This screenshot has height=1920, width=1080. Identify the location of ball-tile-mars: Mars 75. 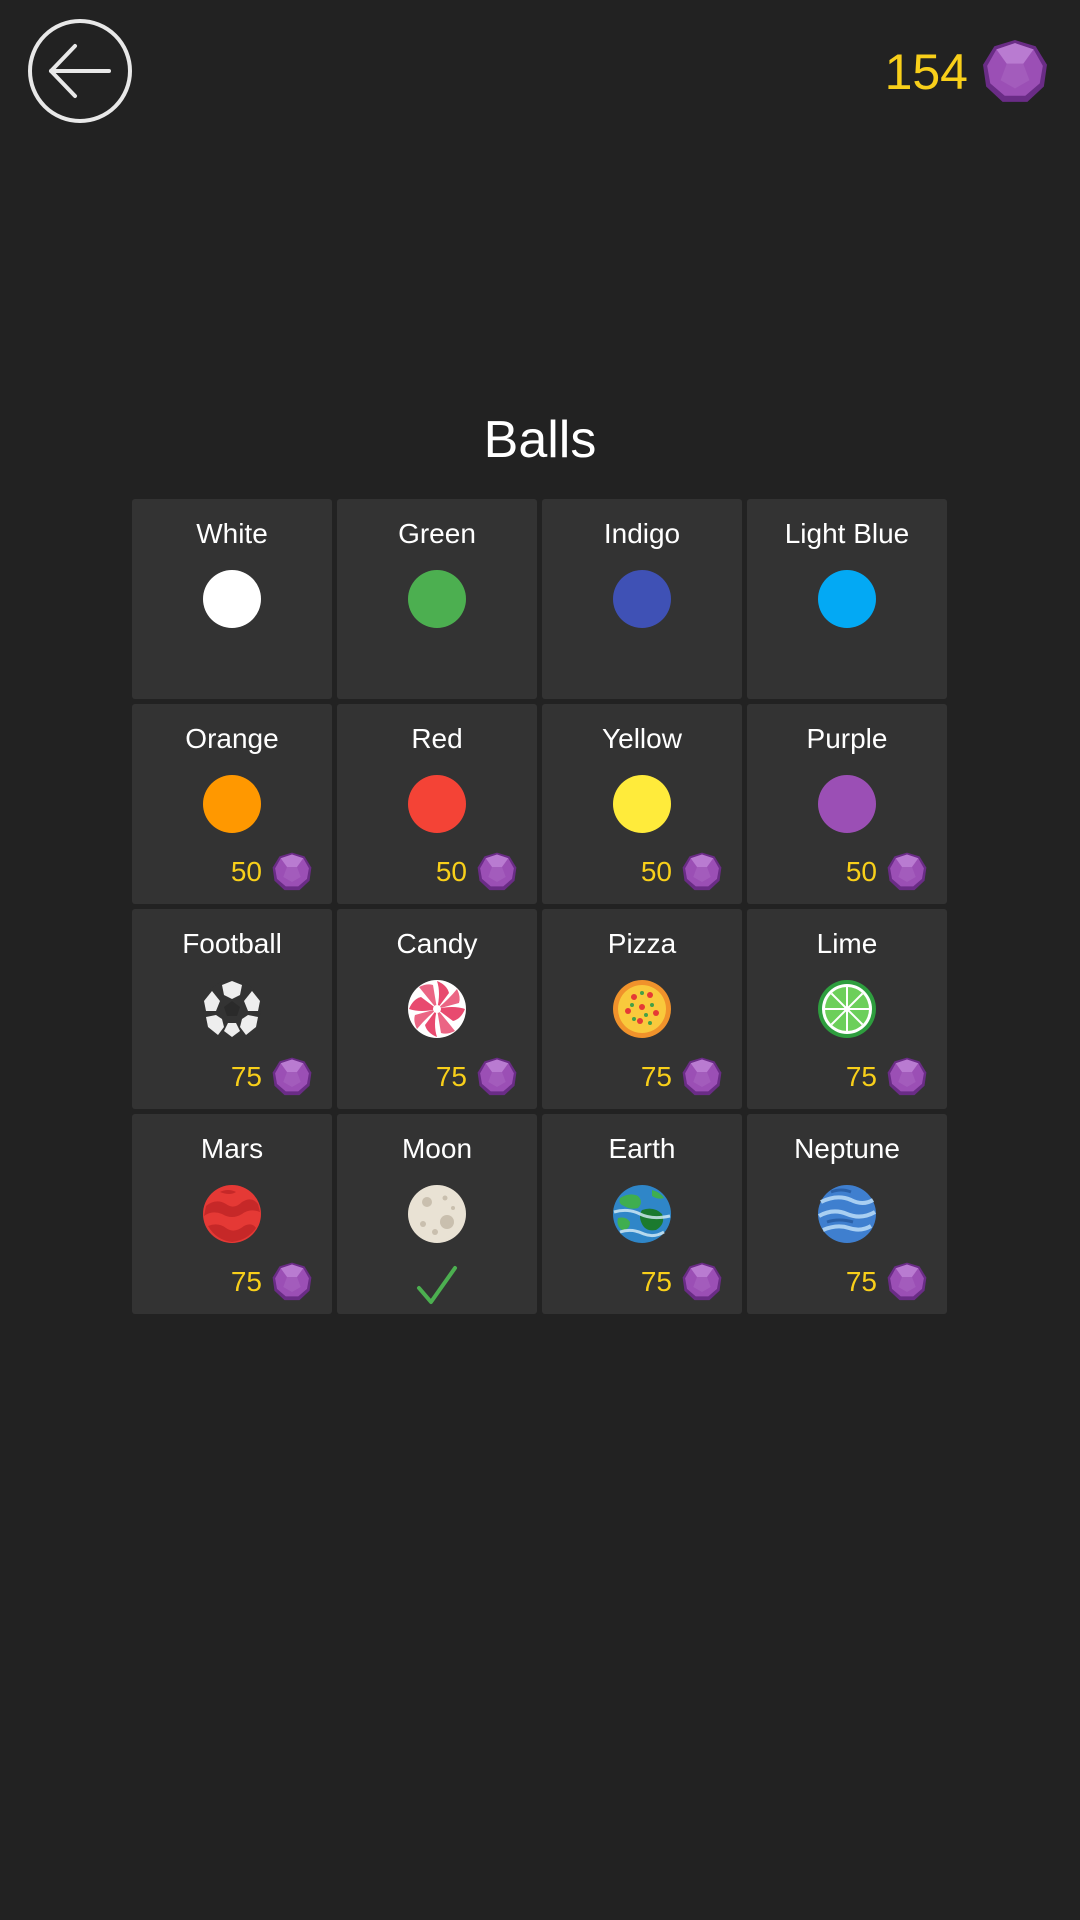
(232, 1214).